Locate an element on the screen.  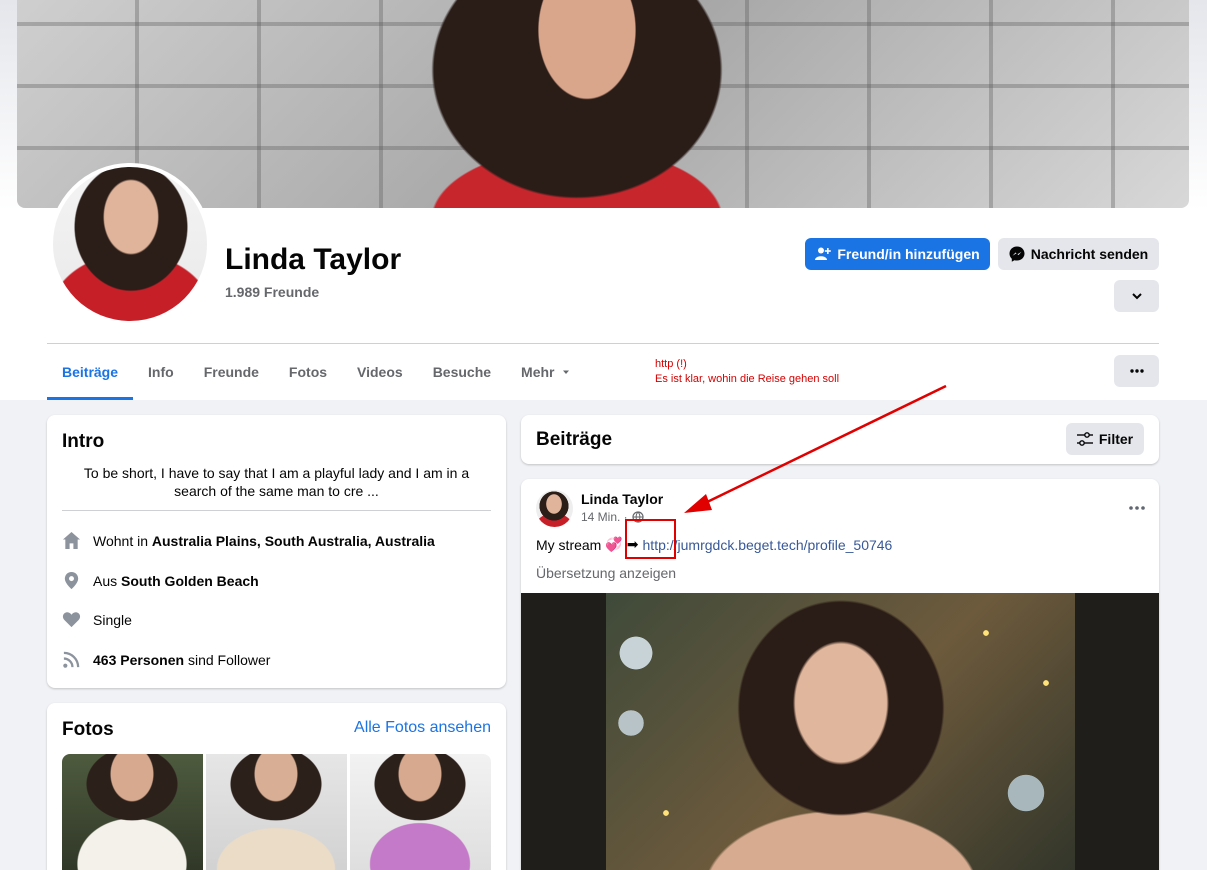
info-from: Aus South Golden Beach is located at coordinates (160, 580).